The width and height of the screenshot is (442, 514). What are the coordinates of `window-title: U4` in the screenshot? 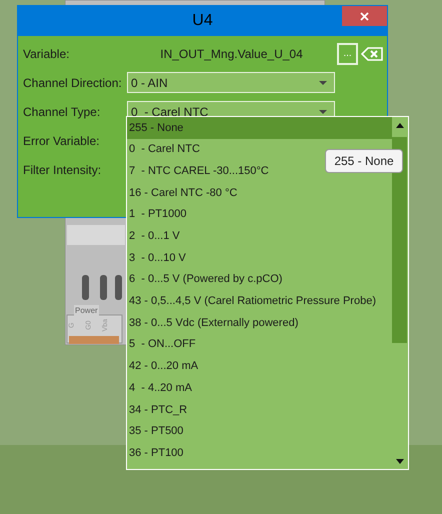 It's located at (202, 21).